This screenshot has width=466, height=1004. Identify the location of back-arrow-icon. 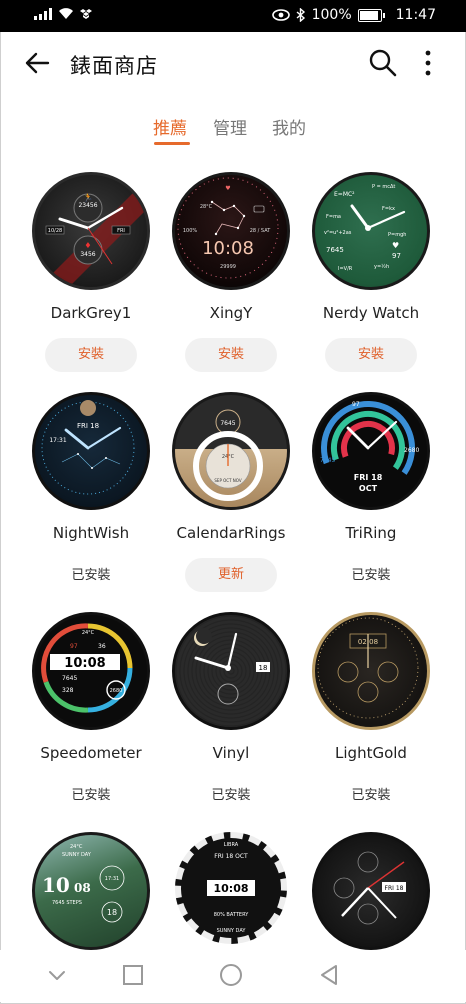
(37, 63).